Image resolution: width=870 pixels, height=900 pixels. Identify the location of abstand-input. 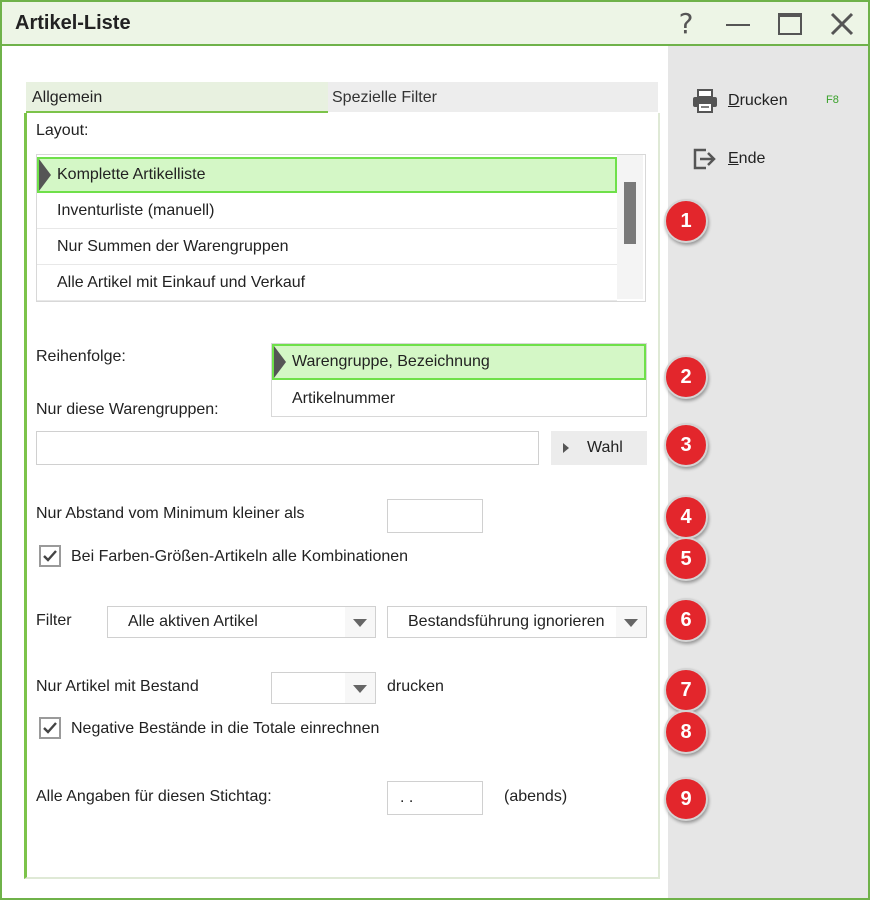
(435, 516).